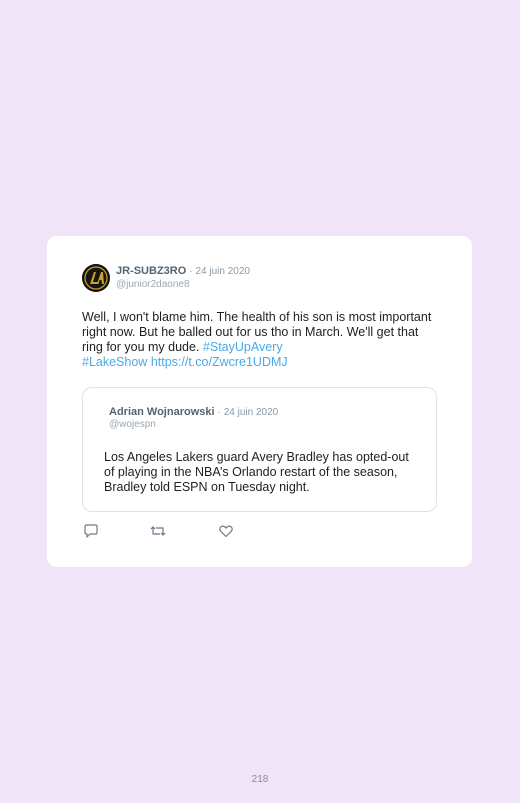 This screenshot has height=803, width=520. What do you see at coordinates (151, 271) in the screenshot?
I see `author-name: JR-SUBZ3RO` at bounding box center [151, 271].